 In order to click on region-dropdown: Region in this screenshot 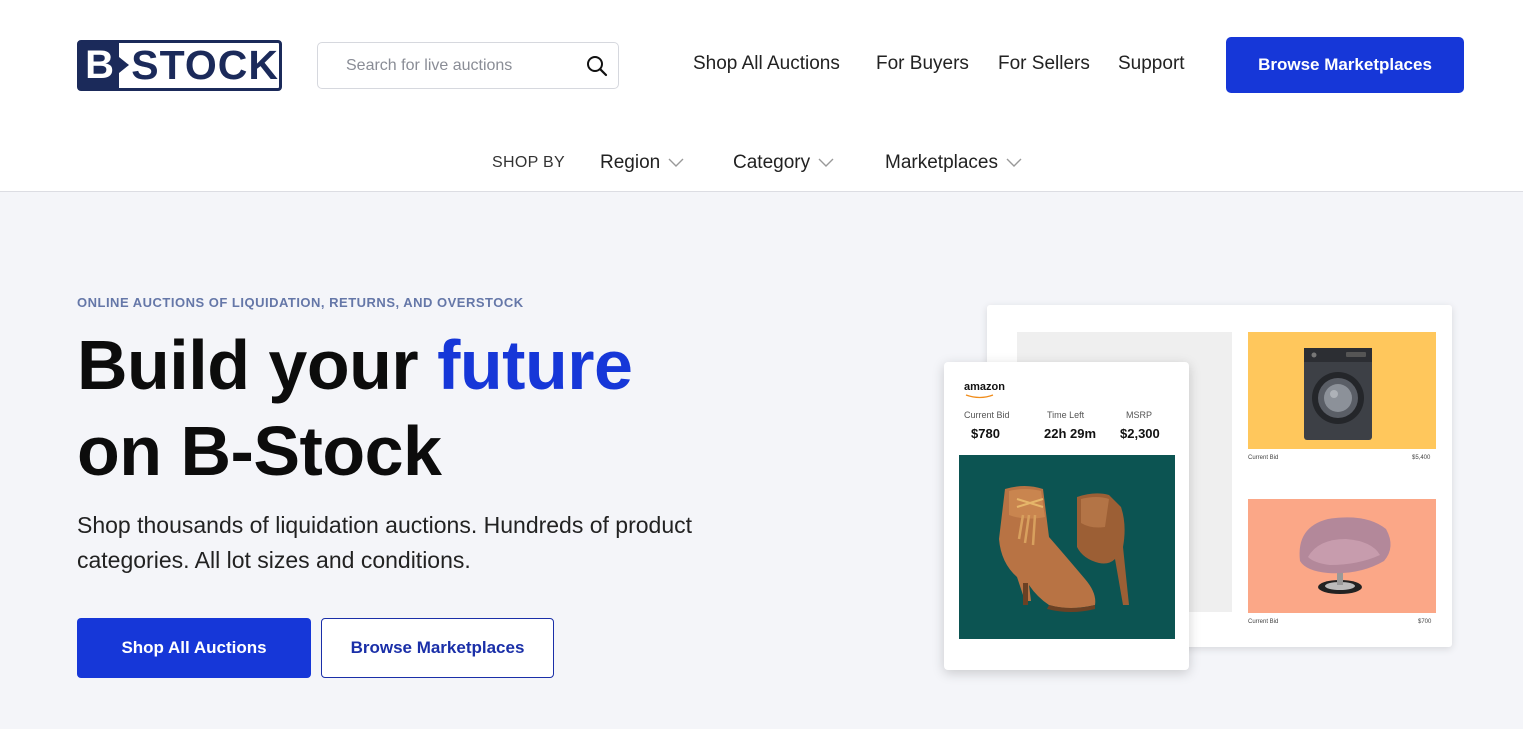, I will do `click(642, 163)`.